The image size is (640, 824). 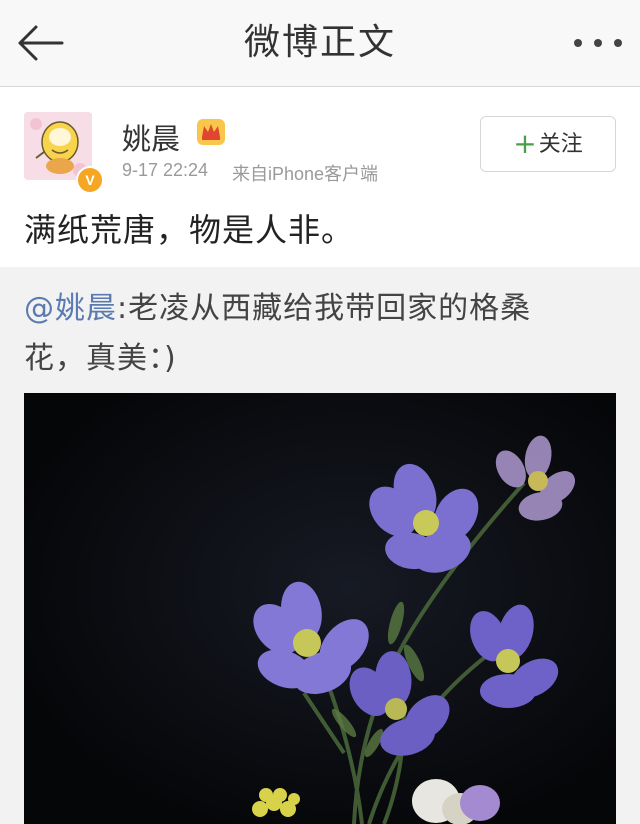 I want to click on crown-icon, so click(x=211, y=132).